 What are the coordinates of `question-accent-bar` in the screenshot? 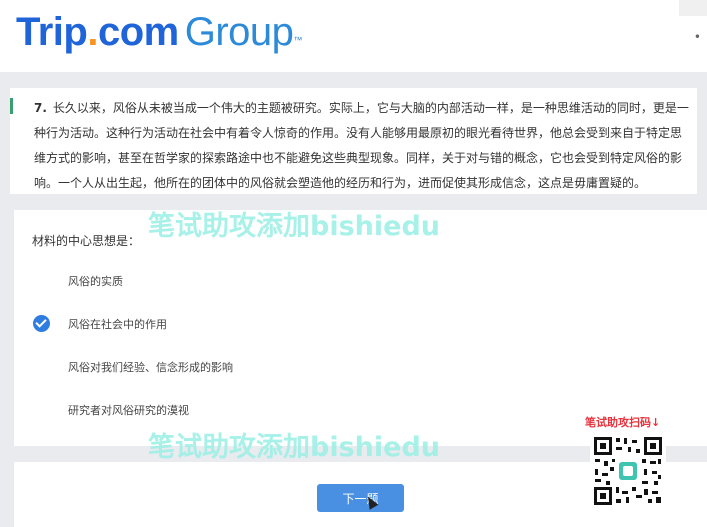 It's located at (11, 106).